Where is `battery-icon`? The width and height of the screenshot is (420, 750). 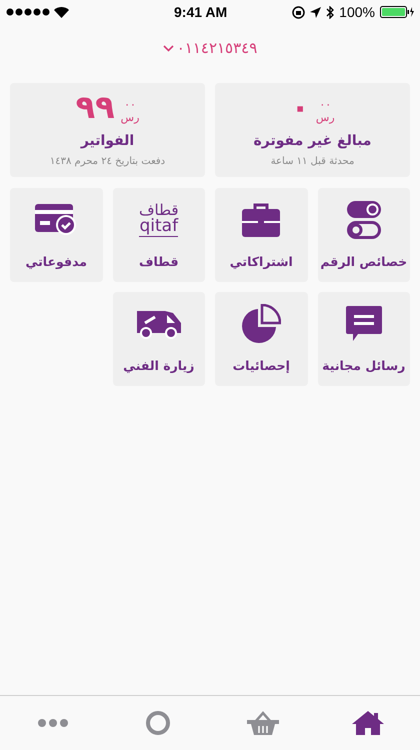
battery-icon is located at coordinates (397, 12).